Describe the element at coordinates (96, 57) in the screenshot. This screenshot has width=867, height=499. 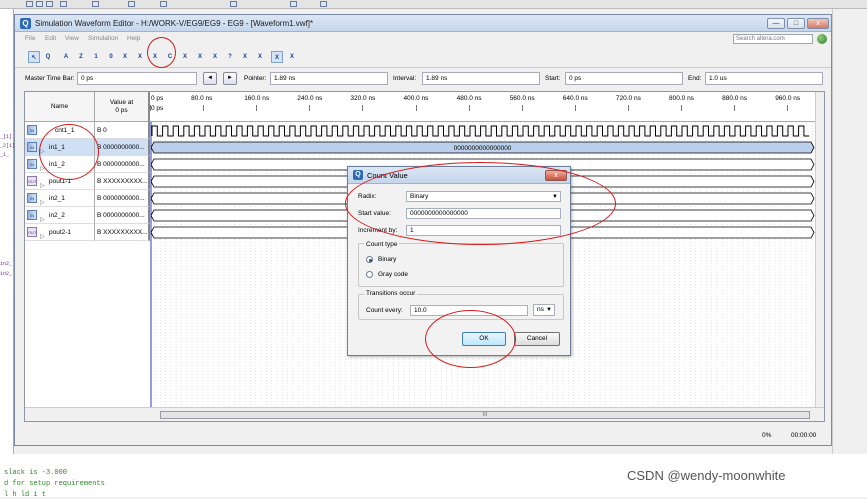
I see `forcing-high-icon: 1` at that location.